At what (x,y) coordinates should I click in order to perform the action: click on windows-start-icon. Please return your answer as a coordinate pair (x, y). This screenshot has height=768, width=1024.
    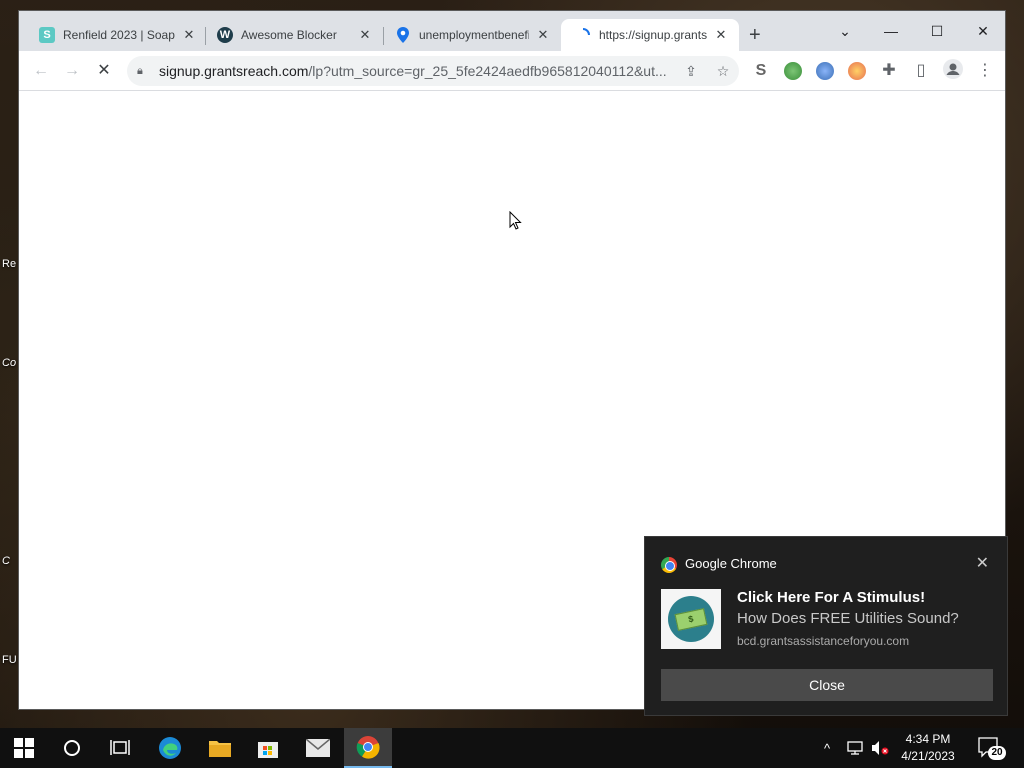
    Looking at the image, I should click on (24, 748).